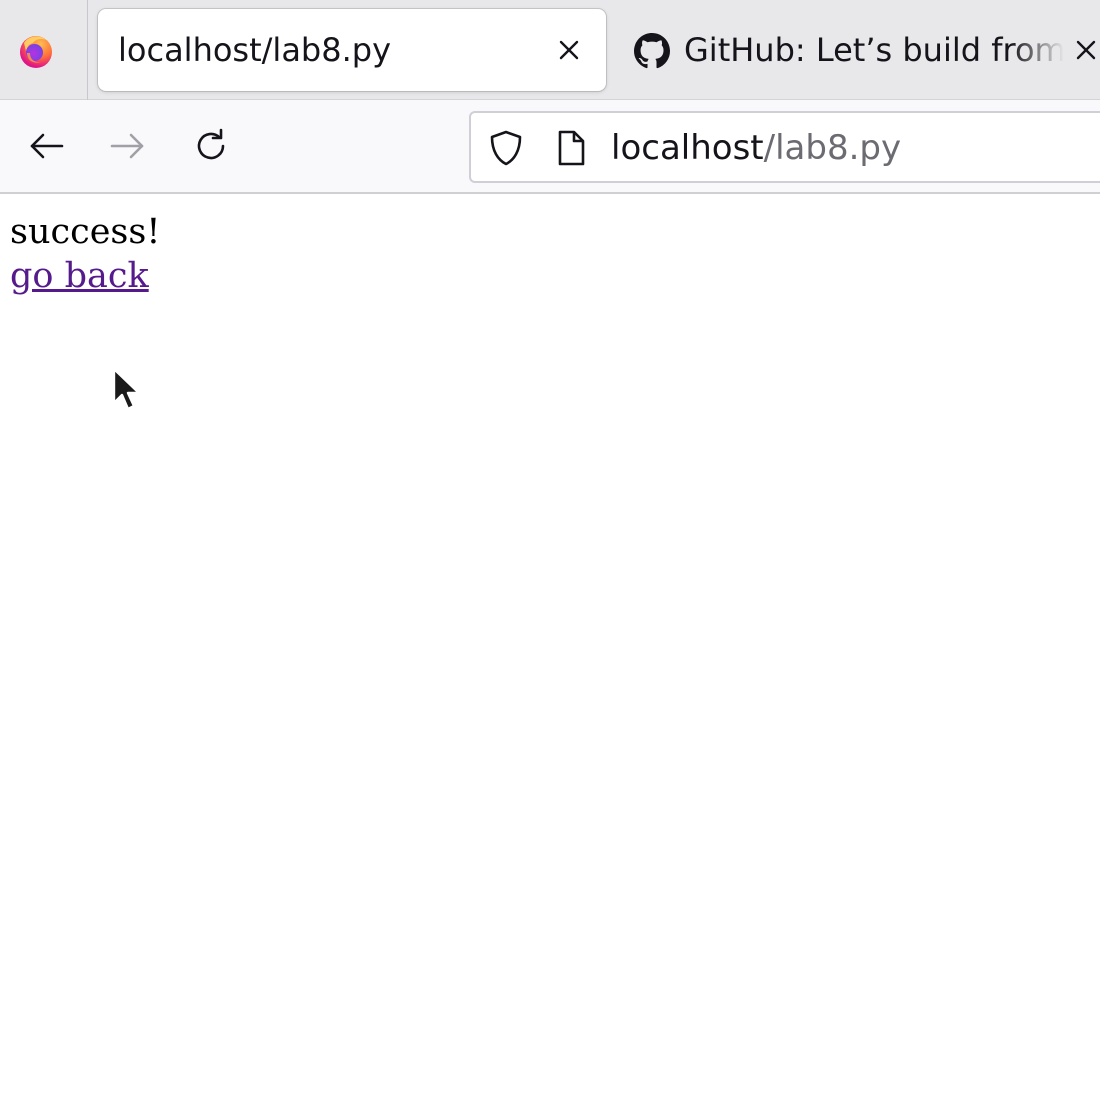 Image resolution: width=1100 pixels, height=1094 pixels. What do you see at coordinates (506, 148) in the screenshot?
I see `shield-icon` at bounding box center [506, 148].